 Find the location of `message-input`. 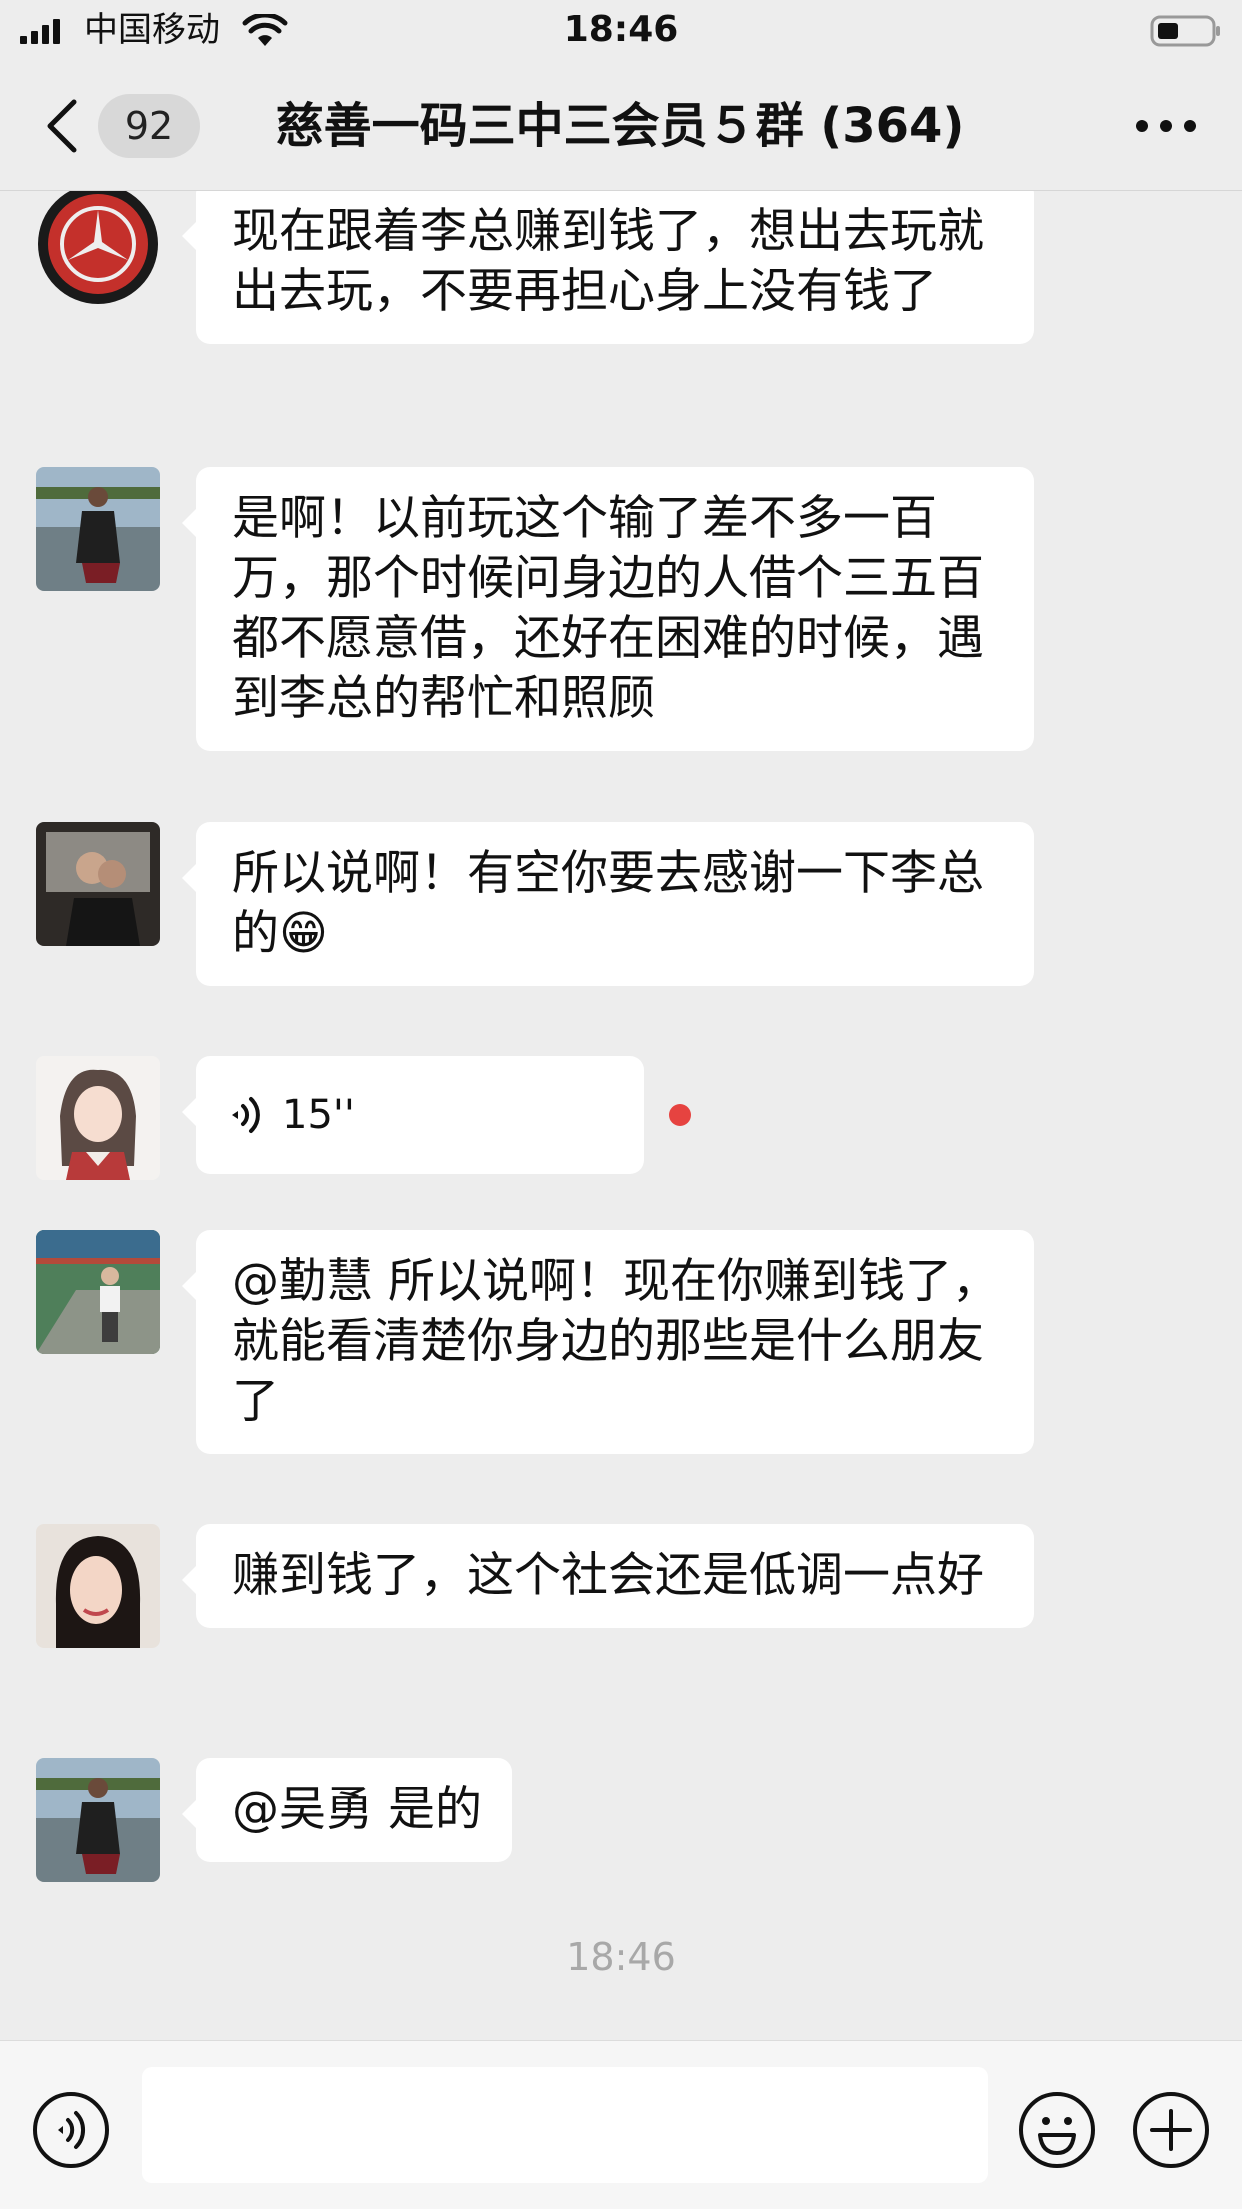

message-input is located at coordinates (565, 2125).